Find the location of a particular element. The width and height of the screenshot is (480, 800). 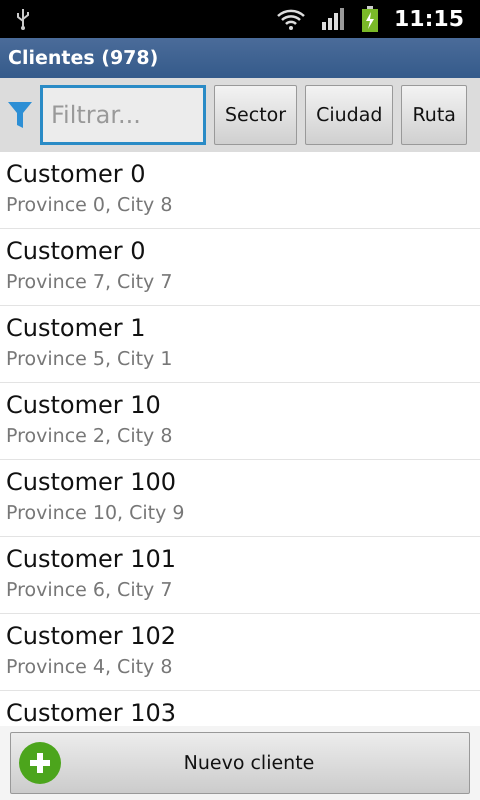

customer-name: Customer 103 is located at coordinates (92, 712).